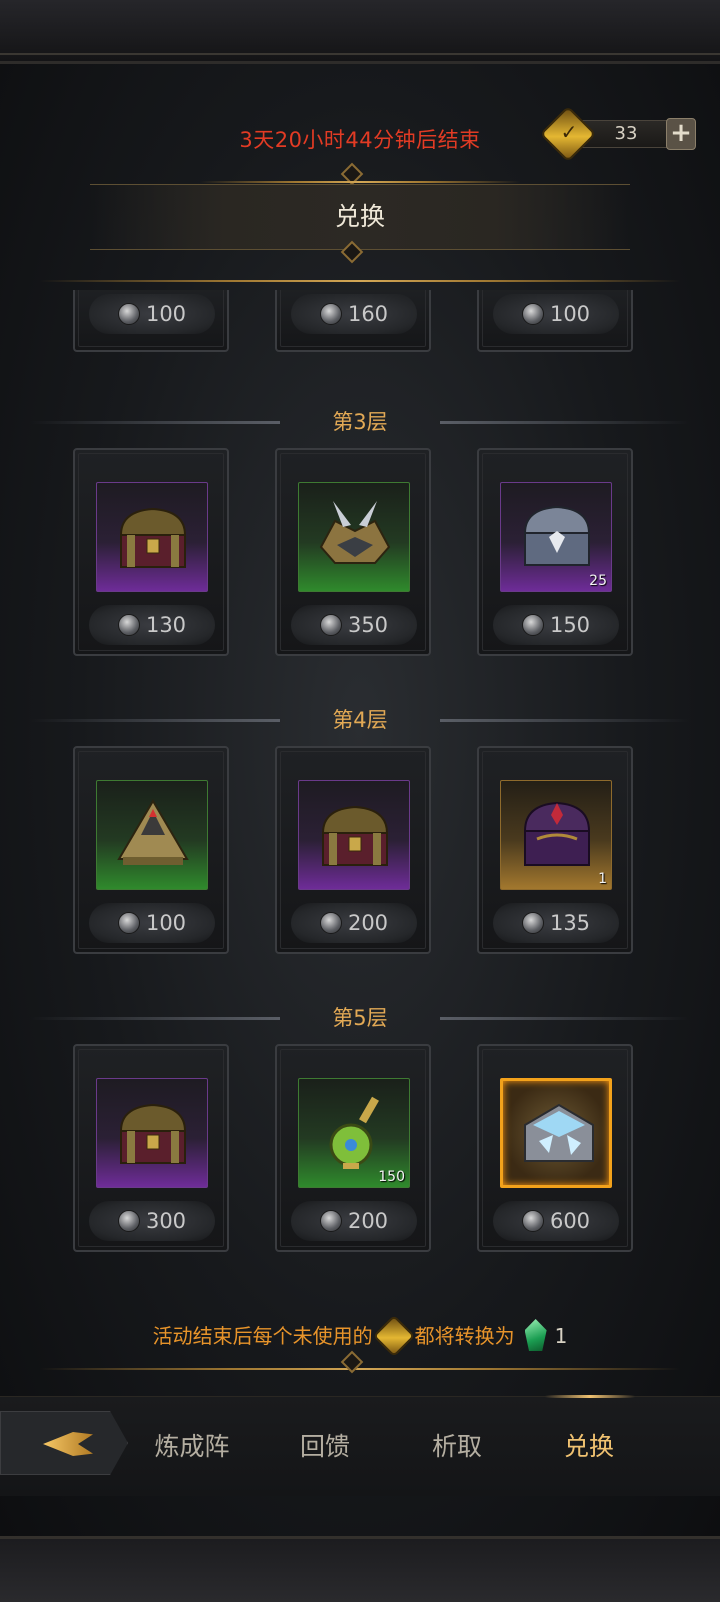  I want to click on back-button, so click(64, 1443).